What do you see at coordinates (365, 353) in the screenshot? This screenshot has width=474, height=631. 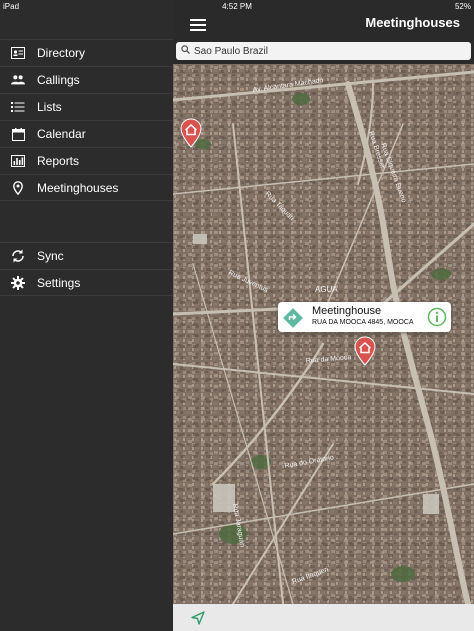 I see `meetinghouse-pin-selected` at bounding box center [365, 353].